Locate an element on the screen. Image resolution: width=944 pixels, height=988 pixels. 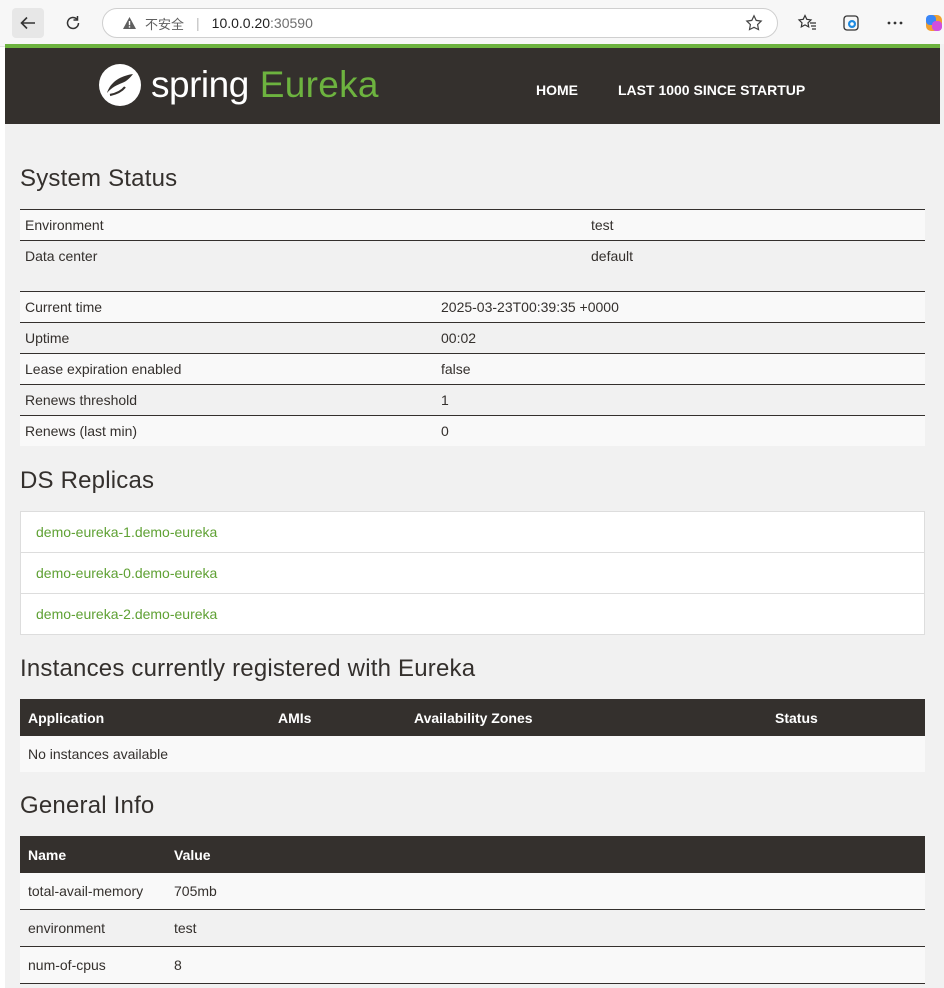
table-row: total-avail-memory 705mb is located at coordinates (472, 891).